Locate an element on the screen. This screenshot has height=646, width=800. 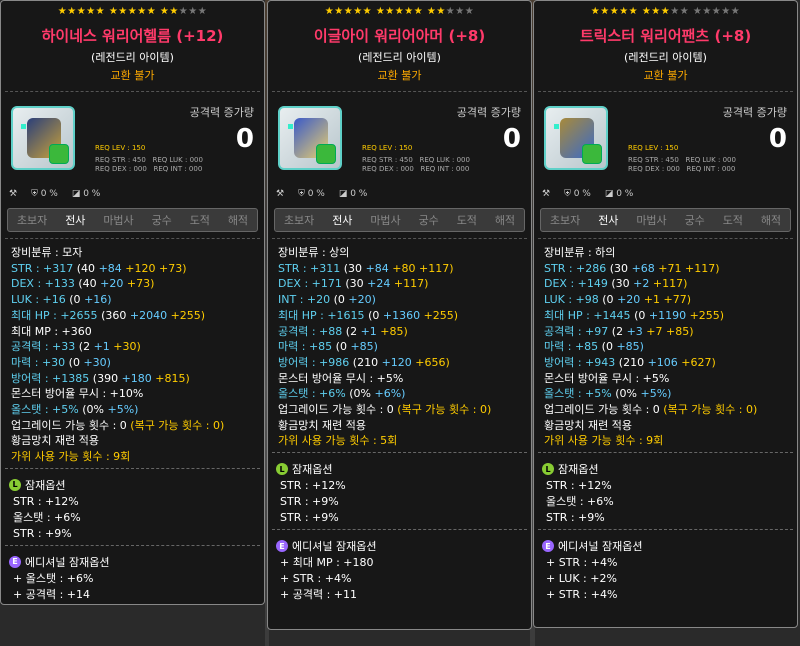
stat-line: 공격력 : +33 (2 +1 +30) is located at coordinates (76, 347).